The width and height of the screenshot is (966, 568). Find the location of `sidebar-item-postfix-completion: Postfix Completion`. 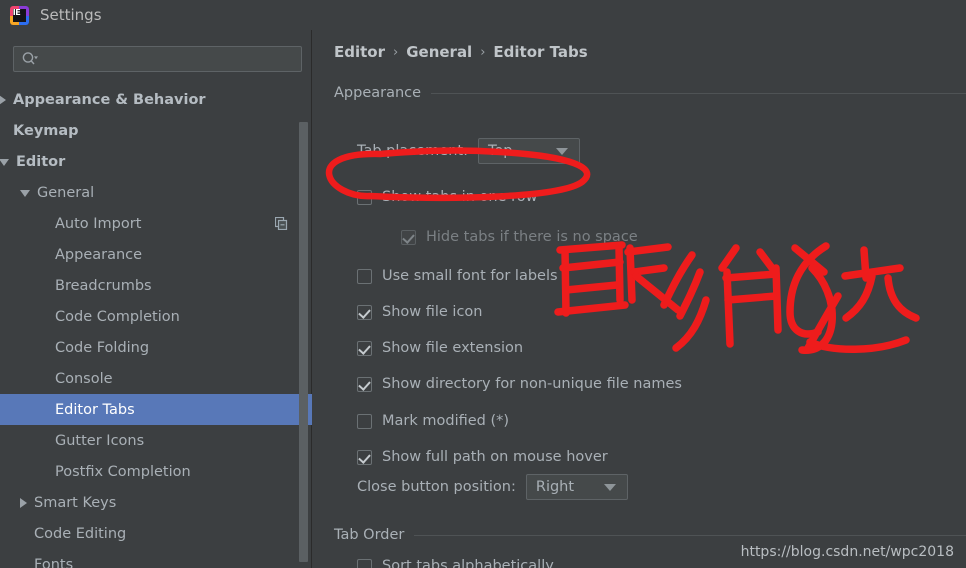

sidebar-item-postfix-completion: Postfix Completion is located at coordinates (156, 471).